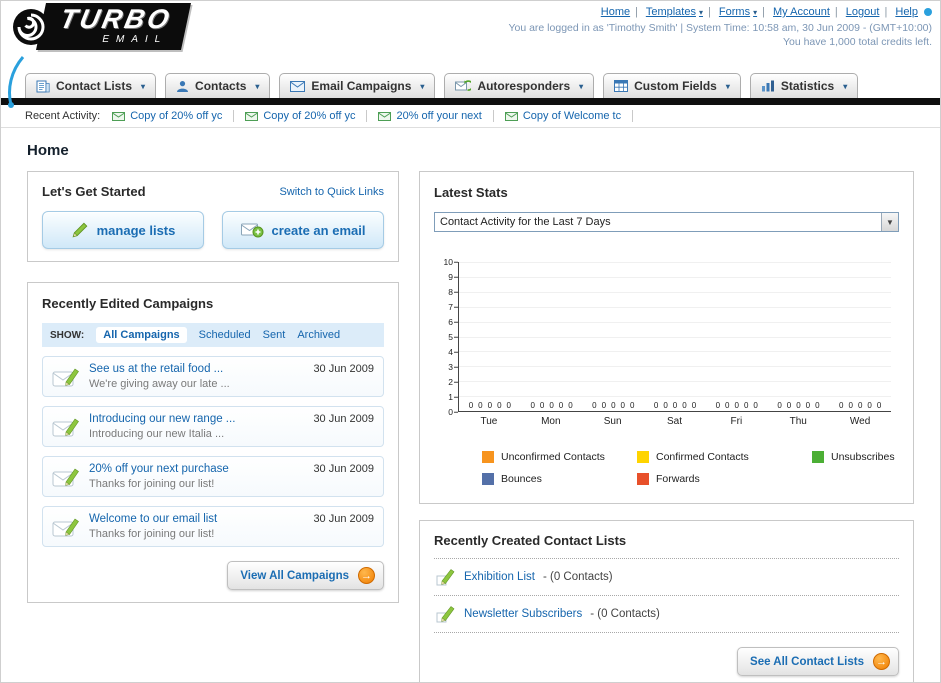 This screenshot has height=683, width=941. I want to click on tab-label: Autoresponders, so click(524, 86).